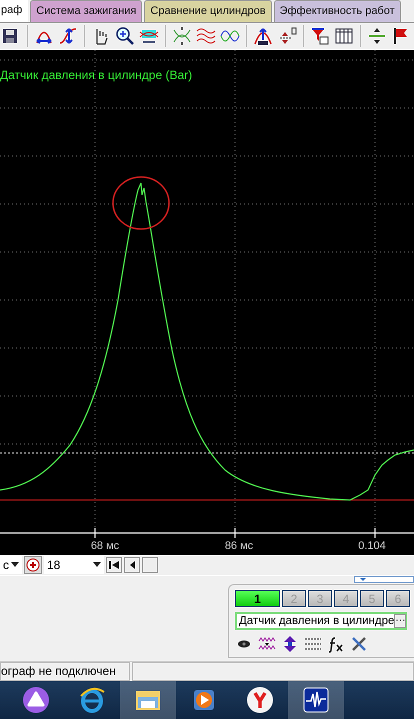 Image resolution: width=414 pixels, height=719 pixels. What do you see at coordinates (86, 11) in the screenshot?
I see `tab: Система зажигания` at bounding box center [86, 11].